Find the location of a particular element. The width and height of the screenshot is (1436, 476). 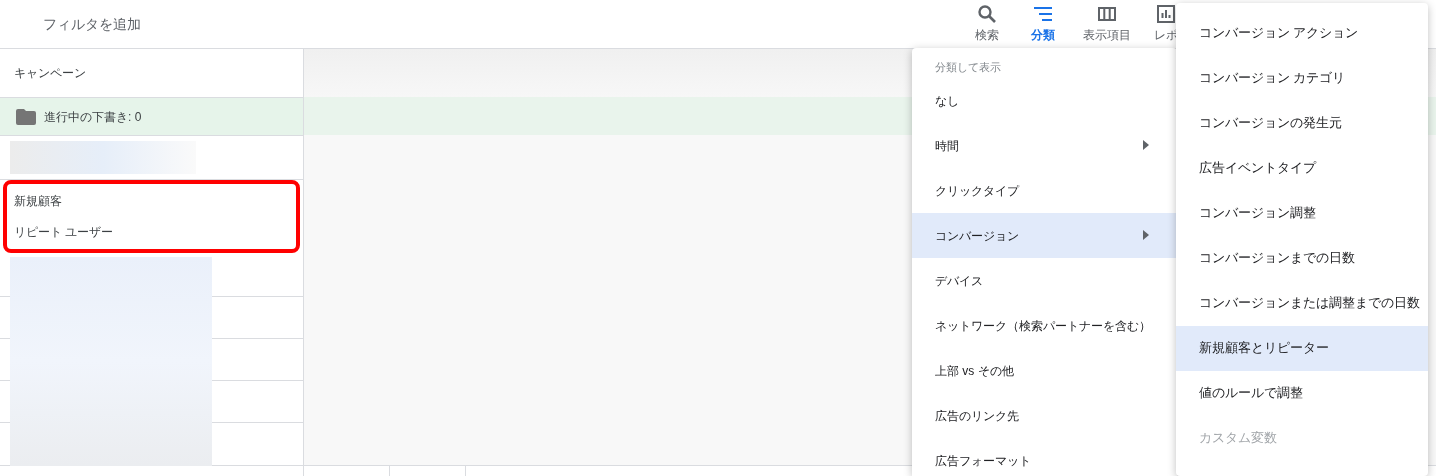

segment-row-label: リピート ユーザー is located at coordinates (64, 232).